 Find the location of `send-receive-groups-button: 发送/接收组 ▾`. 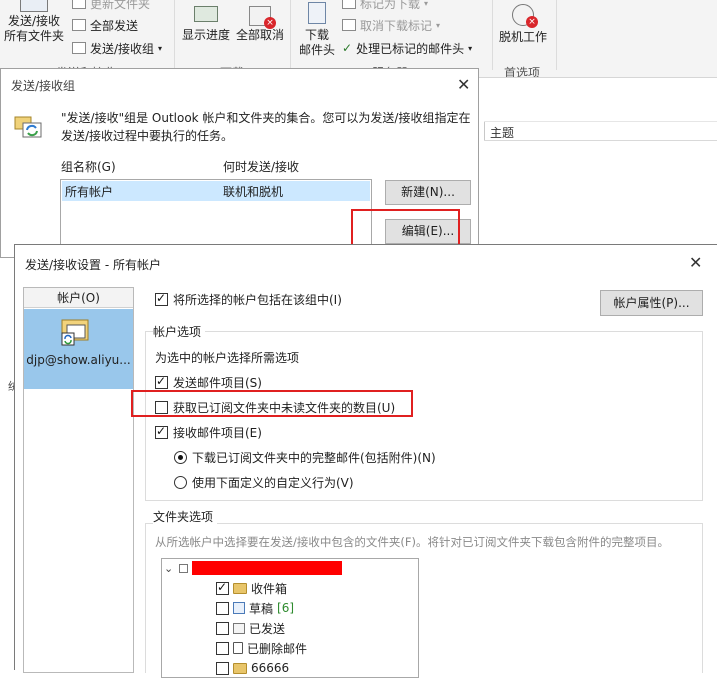

send-receive-groups-button: 发送/接收组 ▾ is located at coordinates (117, 48).